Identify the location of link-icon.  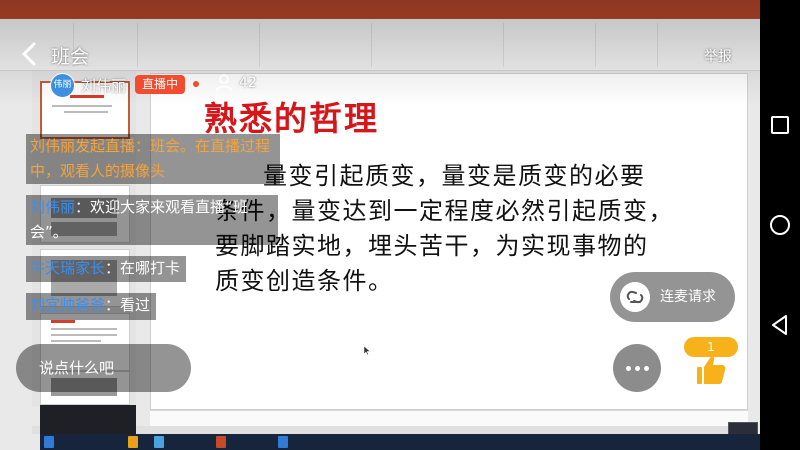
(635, 297).